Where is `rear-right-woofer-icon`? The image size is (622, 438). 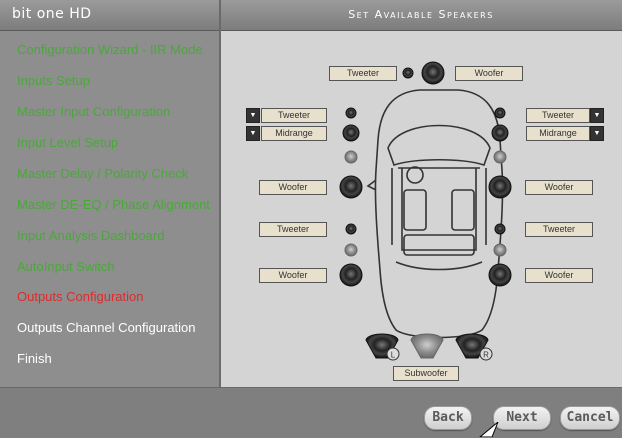 rear-right-woofer-icon is located at coordinates (500, 275).